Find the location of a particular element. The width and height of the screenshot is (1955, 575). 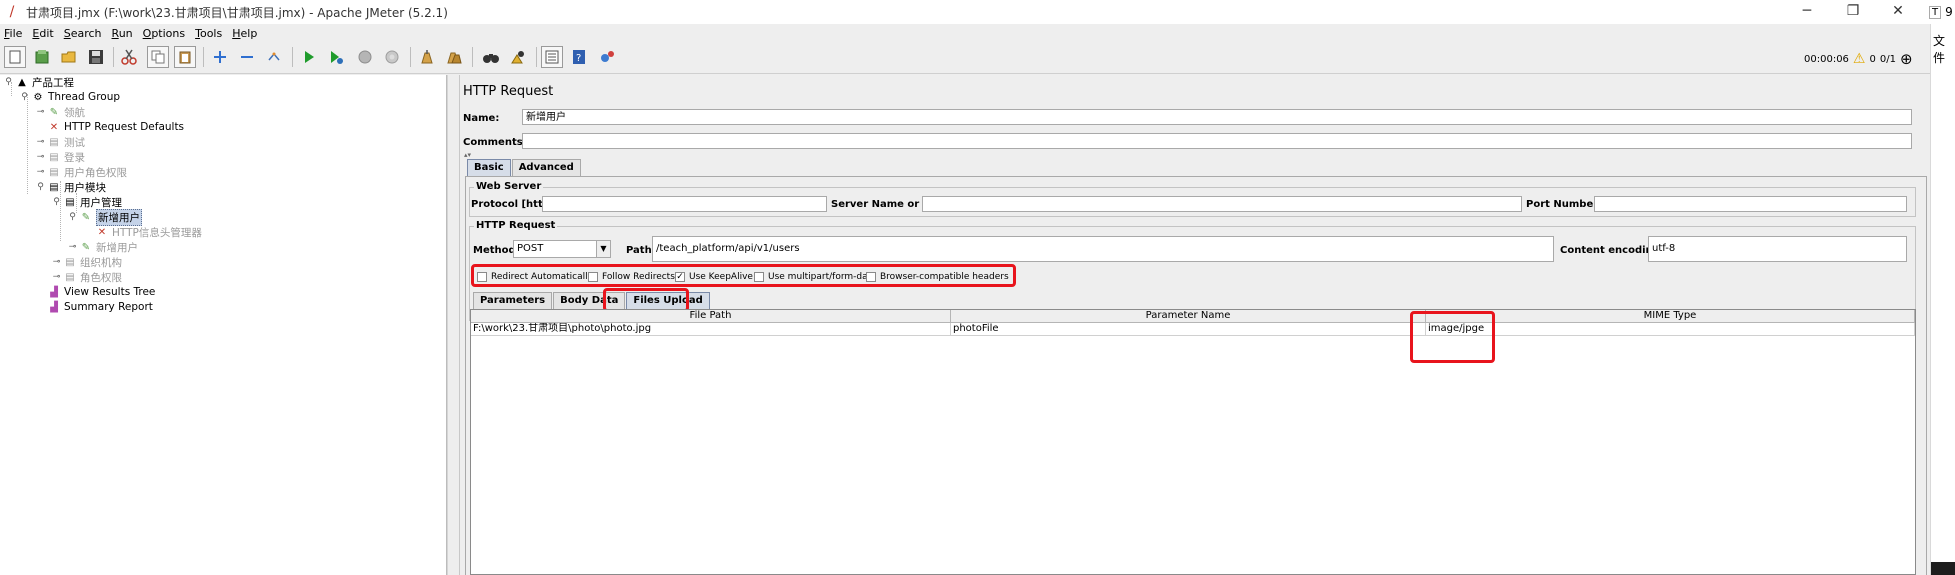

tree-node-login-controller: ⊸ ▤ 登录 is located at coordinates (60, 157).